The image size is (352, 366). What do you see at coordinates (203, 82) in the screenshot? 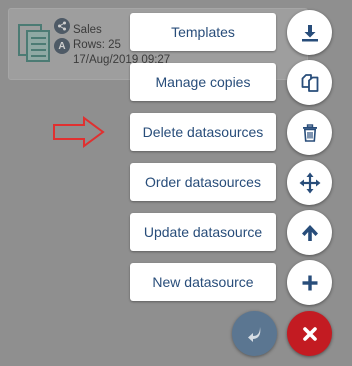
I see `manage-copies-button: Manage copies` at bounding box center [203, 82].